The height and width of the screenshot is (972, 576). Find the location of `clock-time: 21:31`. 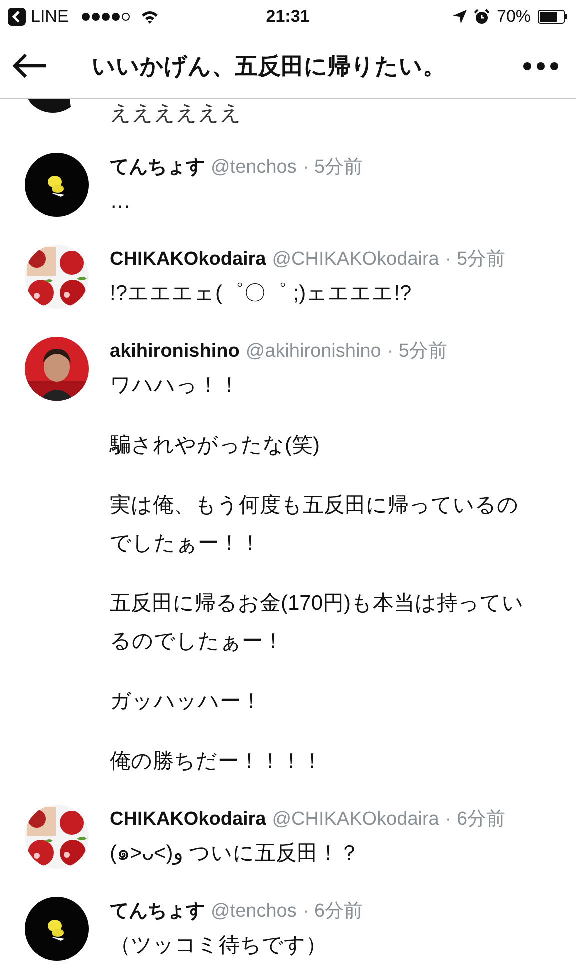

clock-time: 21:31 is located at coordinates (288, 17).